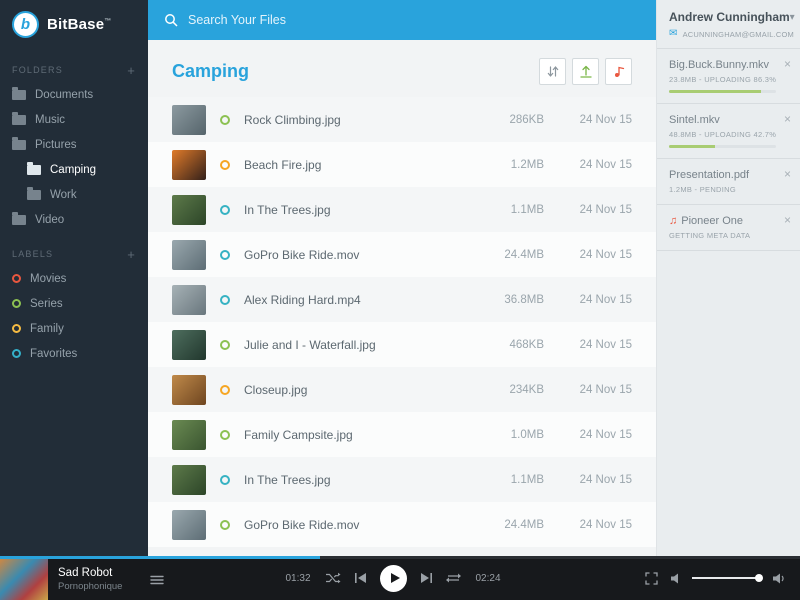 The width and height of the screenshot is (800, 600). What do you see at coordinates (792, 17) in the screenshot?
I see `chevron-down-icon: ▾` at bounding box center [792, 17].